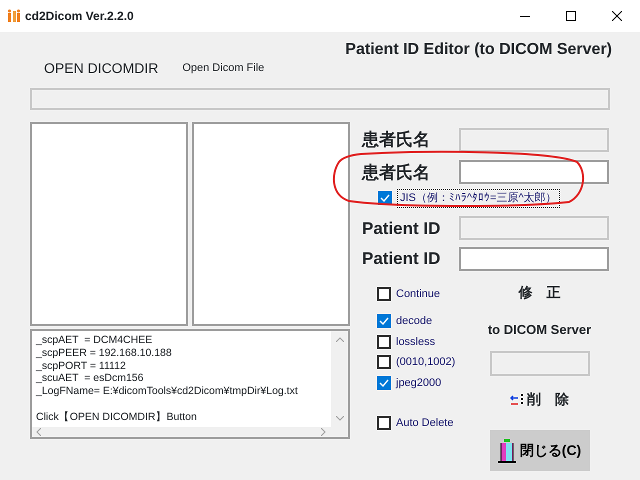 This screenshot has width=640, height=480. Describe the element at coordinates (14, 16) in the screenshot. I see `app-icon` at that location.